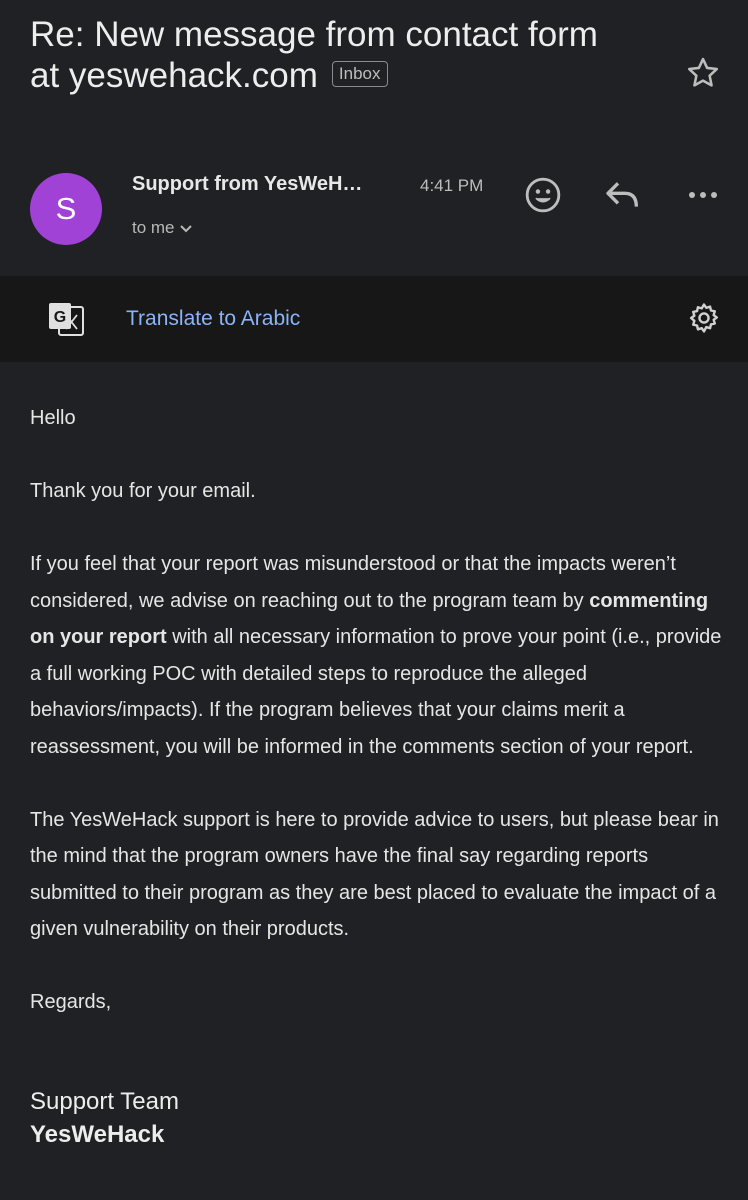  I want to click on translate-link: Translate to Arabic, so click(213, 319).